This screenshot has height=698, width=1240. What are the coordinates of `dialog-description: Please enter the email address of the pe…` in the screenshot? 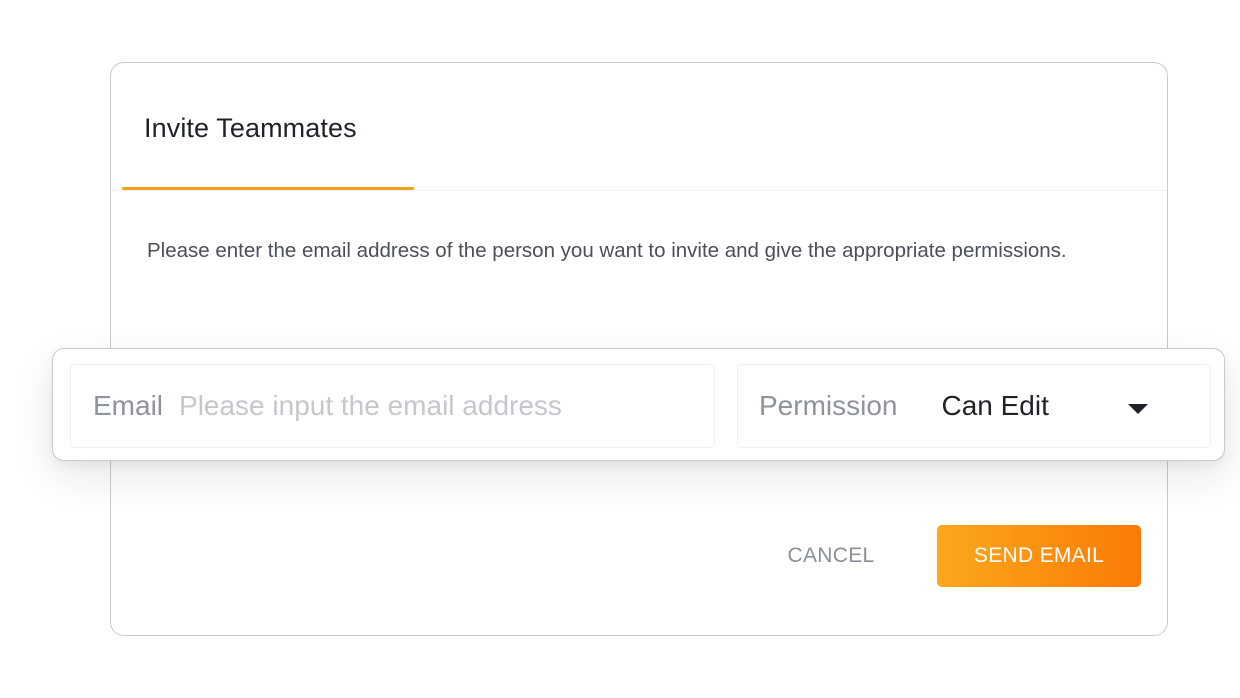 It's located at (607, 250).